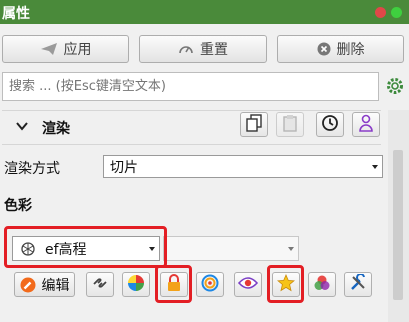 This screenshot has width=409, height=322. What do you see at coordinates (380, 12) in the screenshot?
I see `close-dot-icon` at bounding box center [380, 12].